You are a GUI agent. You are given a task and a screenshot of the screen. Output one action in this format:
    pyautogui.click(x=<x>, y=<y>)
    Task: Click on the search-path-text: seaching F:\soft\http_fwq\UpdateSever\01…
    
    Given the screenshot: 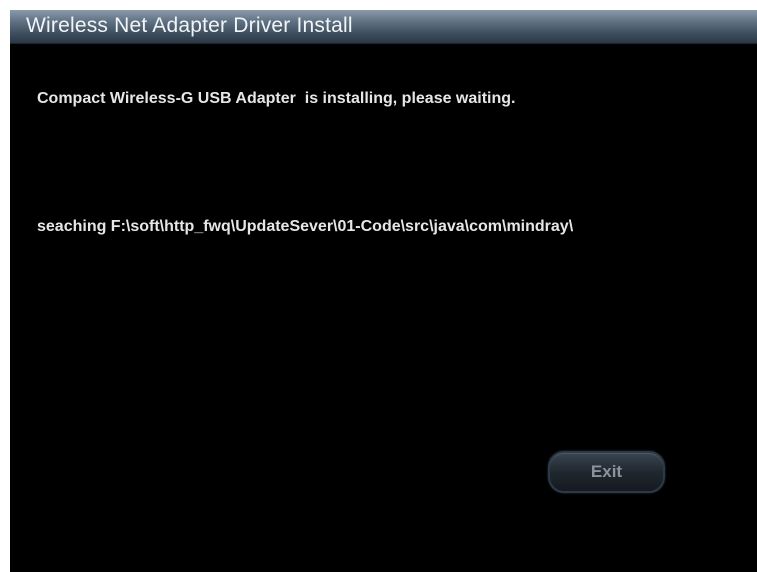 What is the action you would take?
    pyautogui.click(x=305, y=226)
    